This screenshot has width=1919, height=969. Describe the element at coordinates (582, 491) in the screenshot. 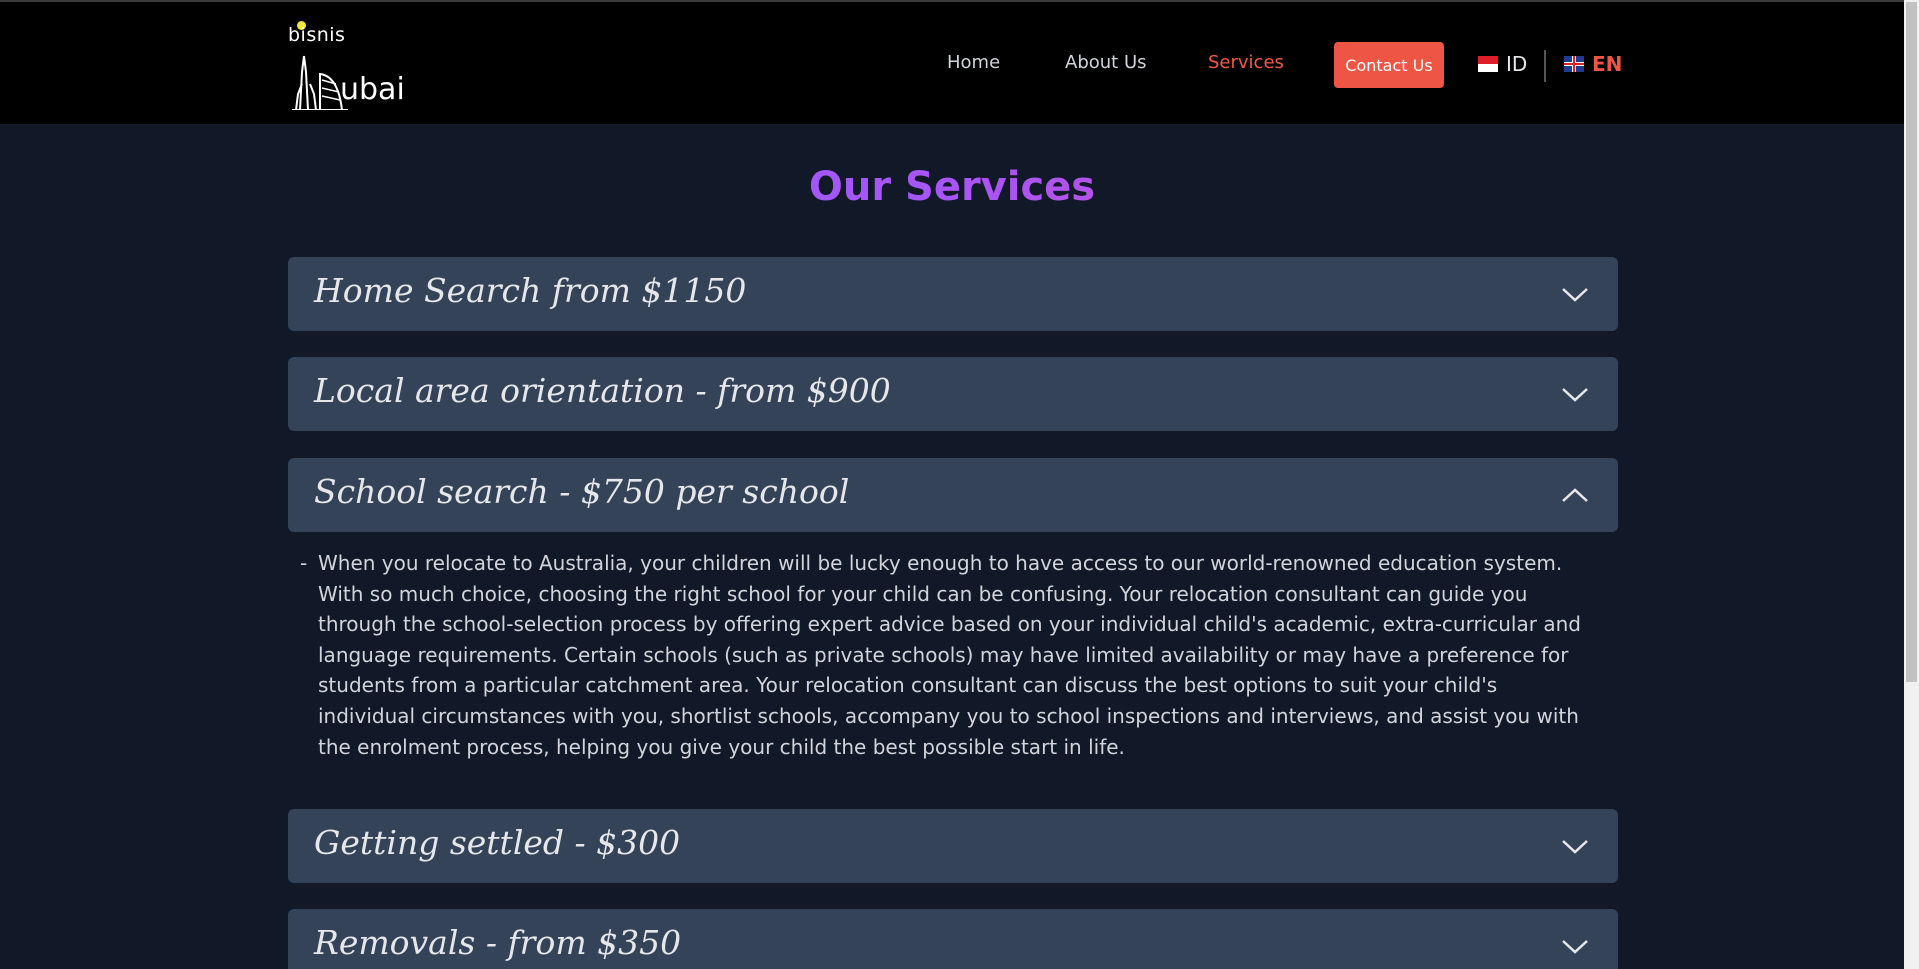

I see `service-title: School search - $750 per school` at that location.